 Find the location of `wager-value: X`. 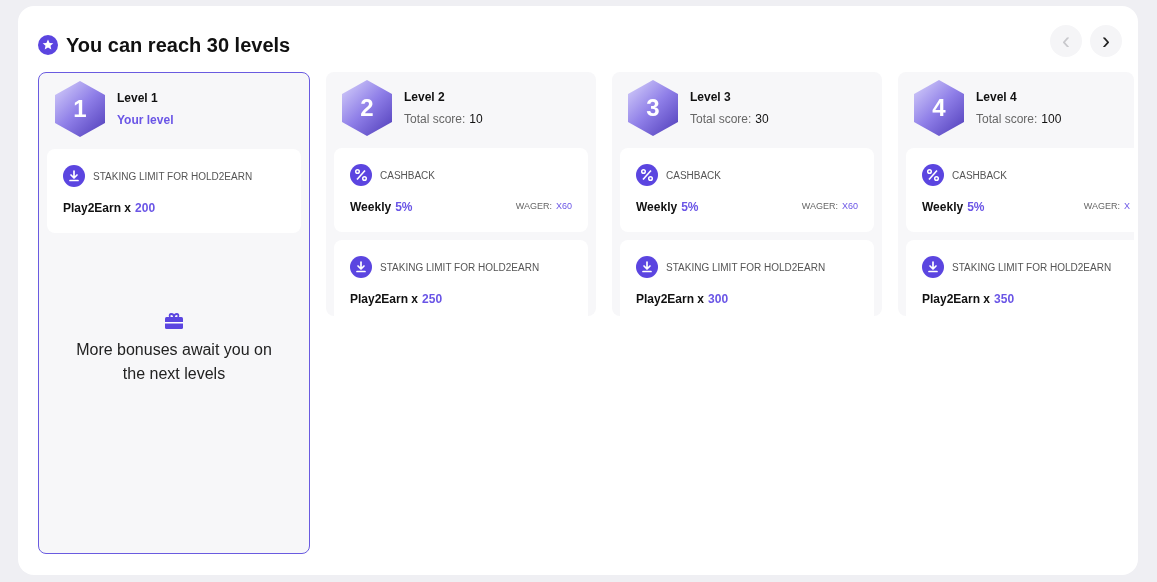

wager-value: X is located at coordinates (1127, 207).